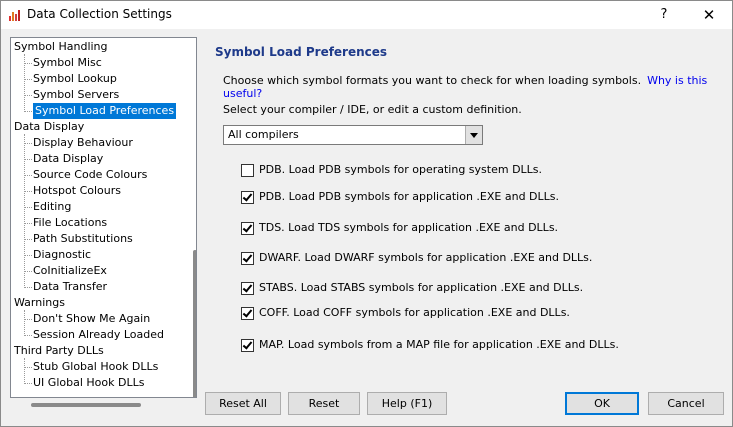  Describe the element at coordinates (407, 403) in the screenshot. I see `help-button: Help (F1)` at that location.